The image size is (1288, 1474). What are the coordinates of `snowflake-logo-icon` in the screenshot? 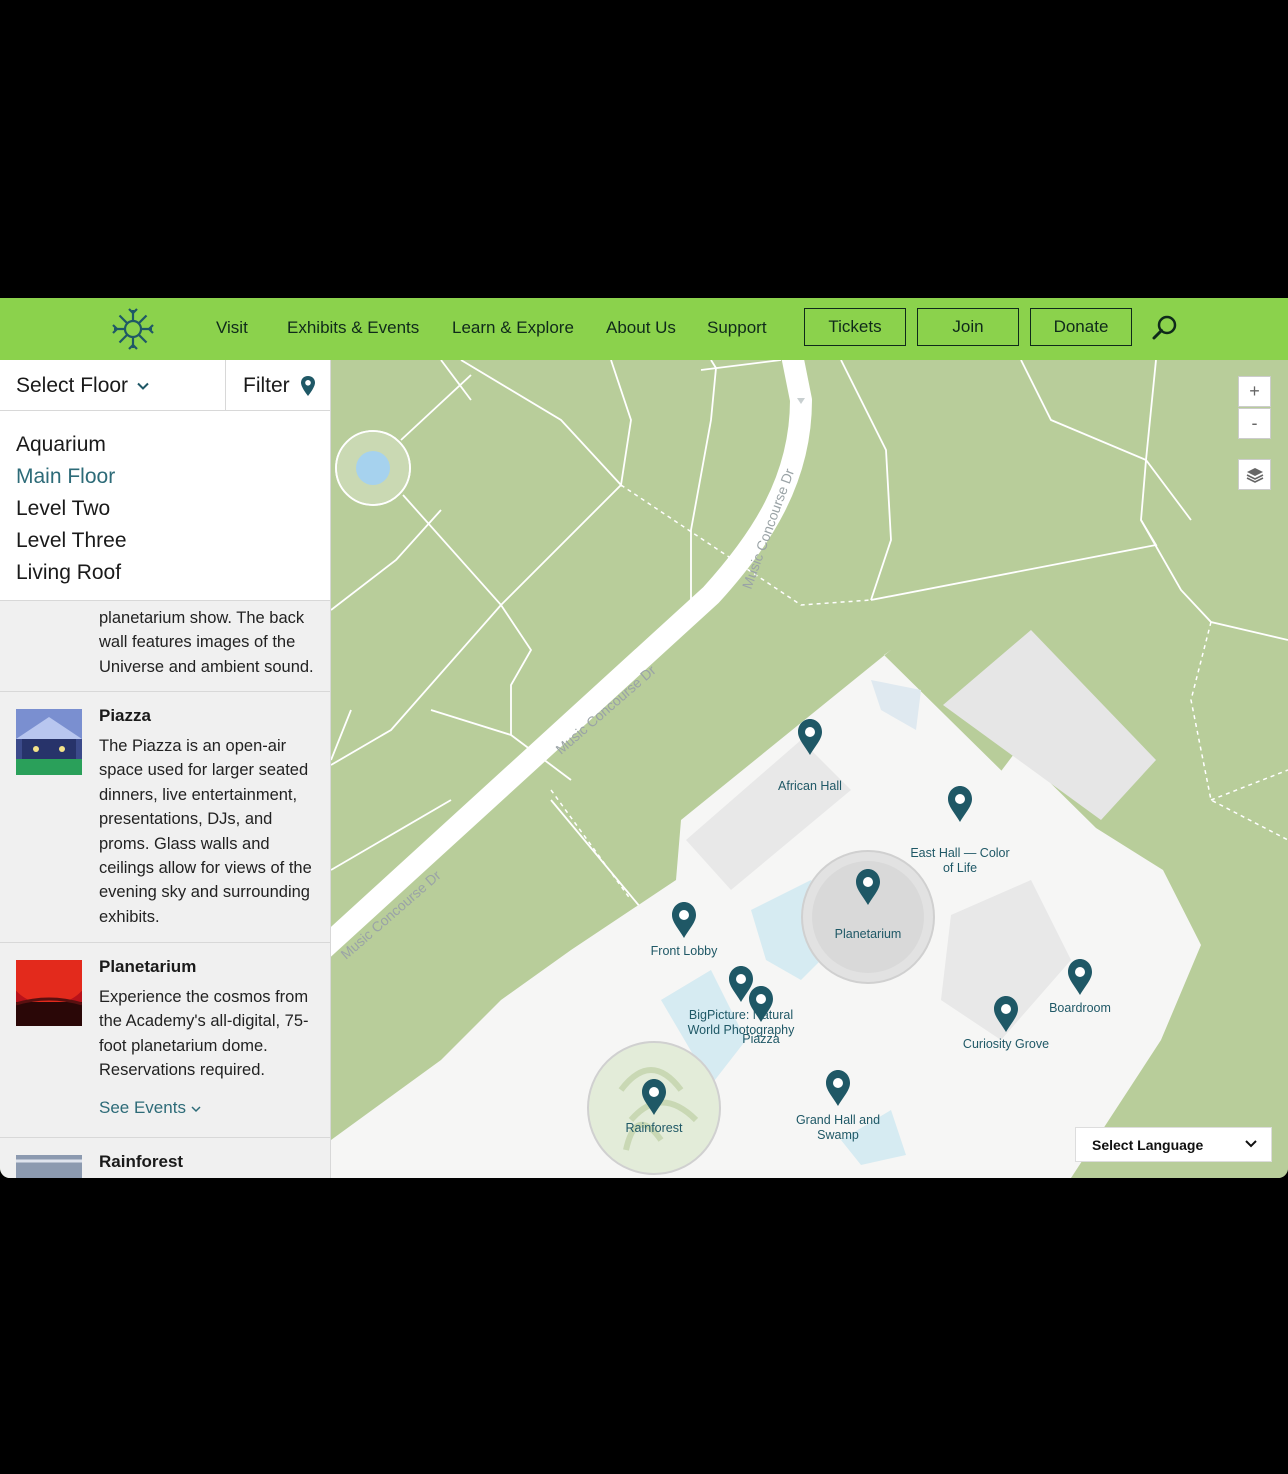 It's located at (133, 329).